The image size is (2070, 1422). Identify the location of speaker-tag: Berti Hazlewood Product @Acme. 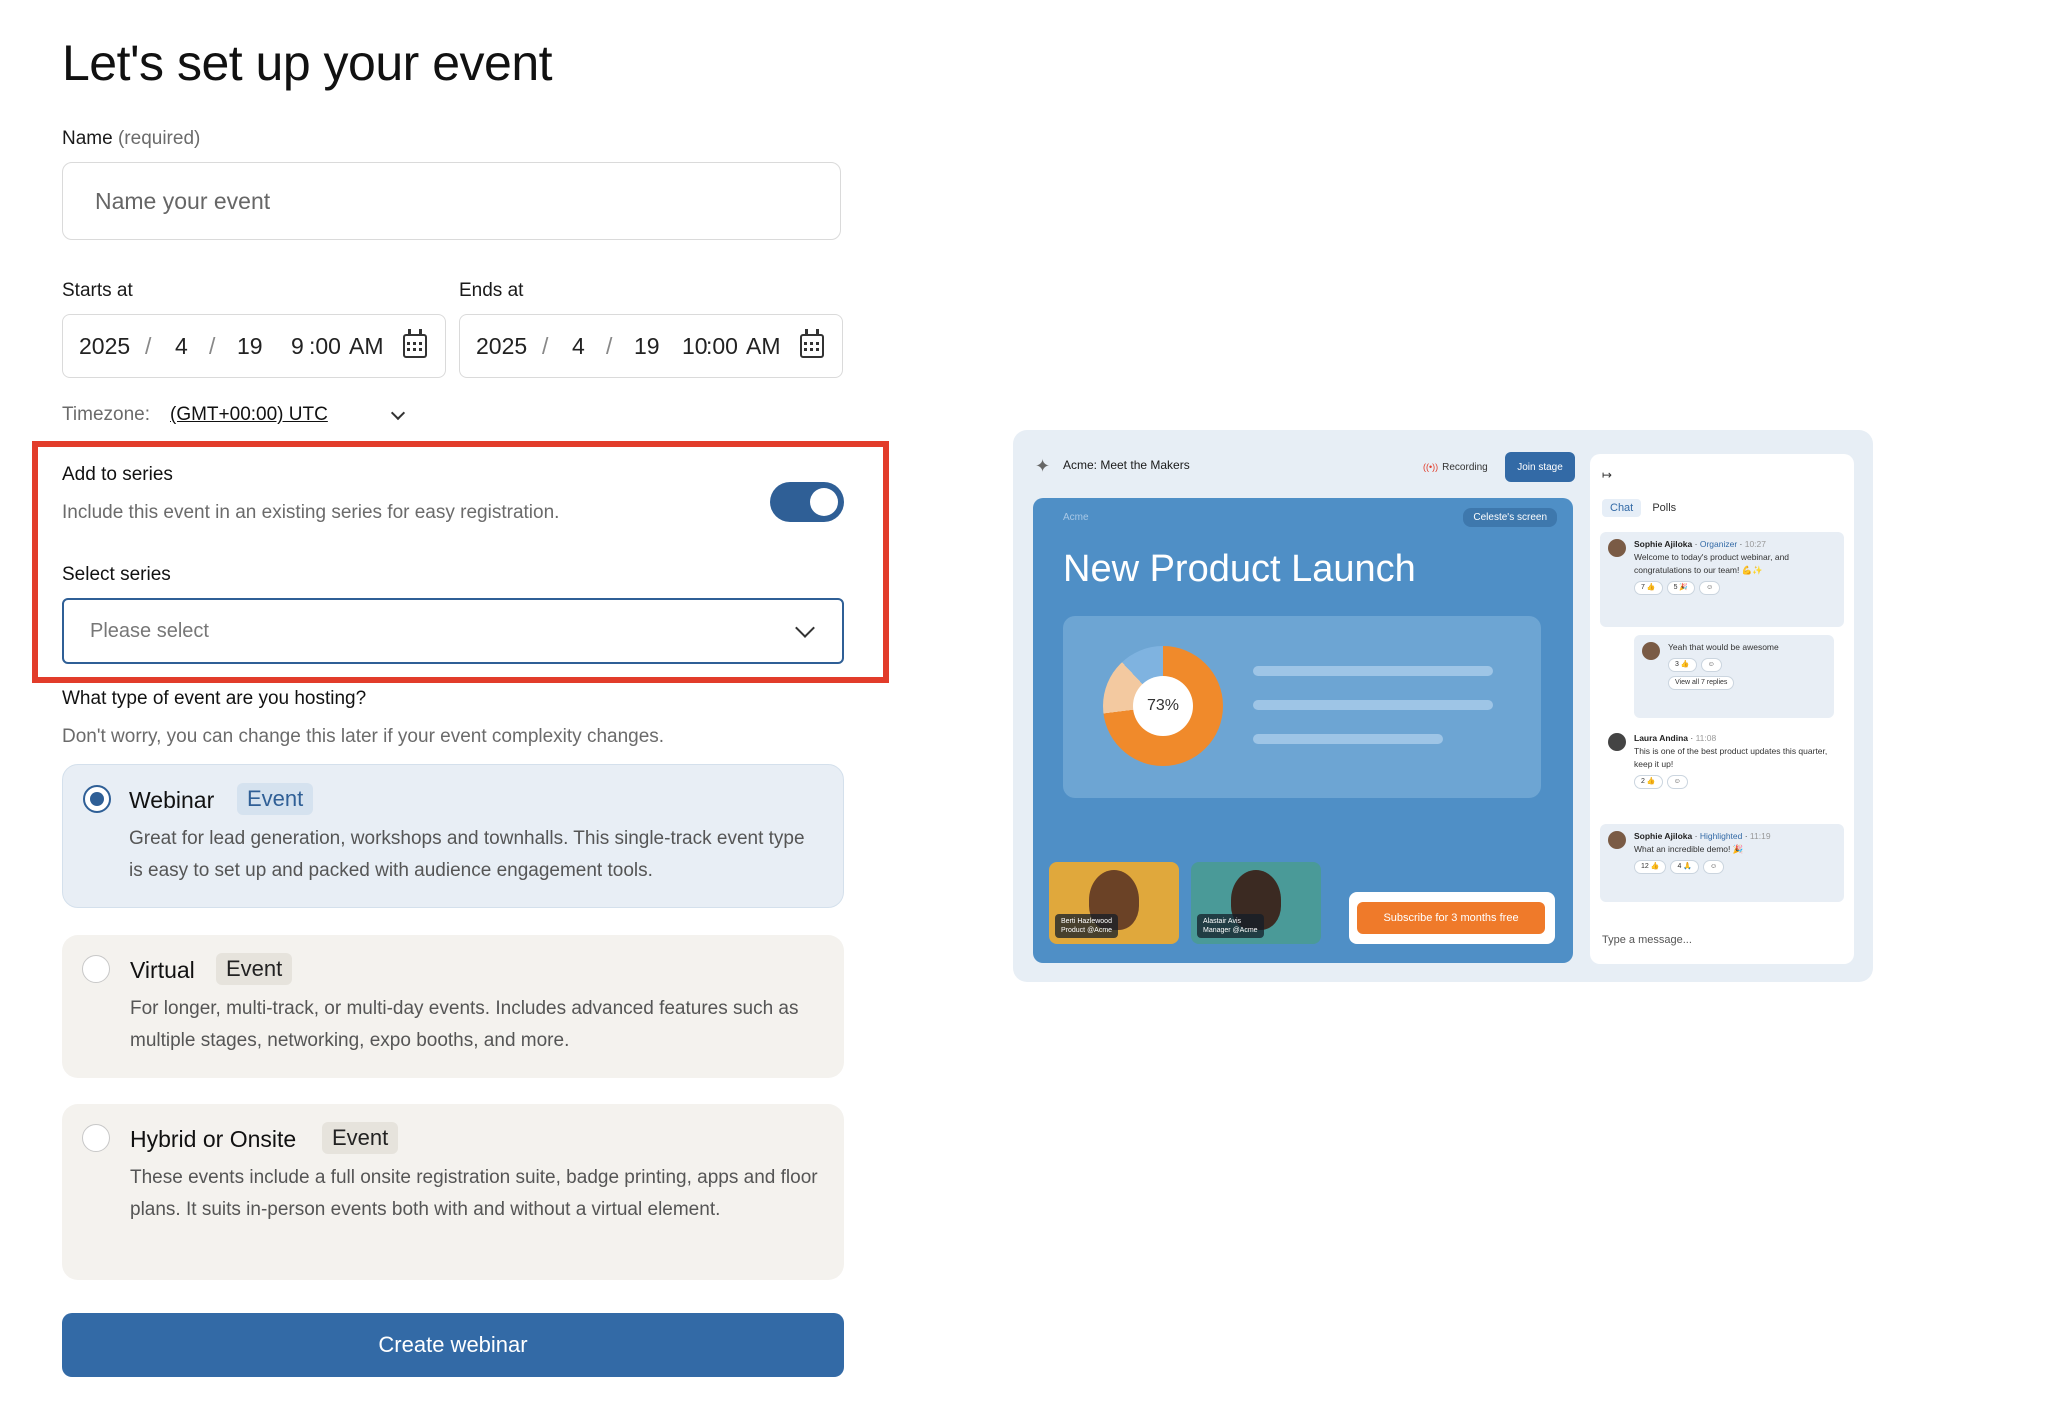
(1087, 926).